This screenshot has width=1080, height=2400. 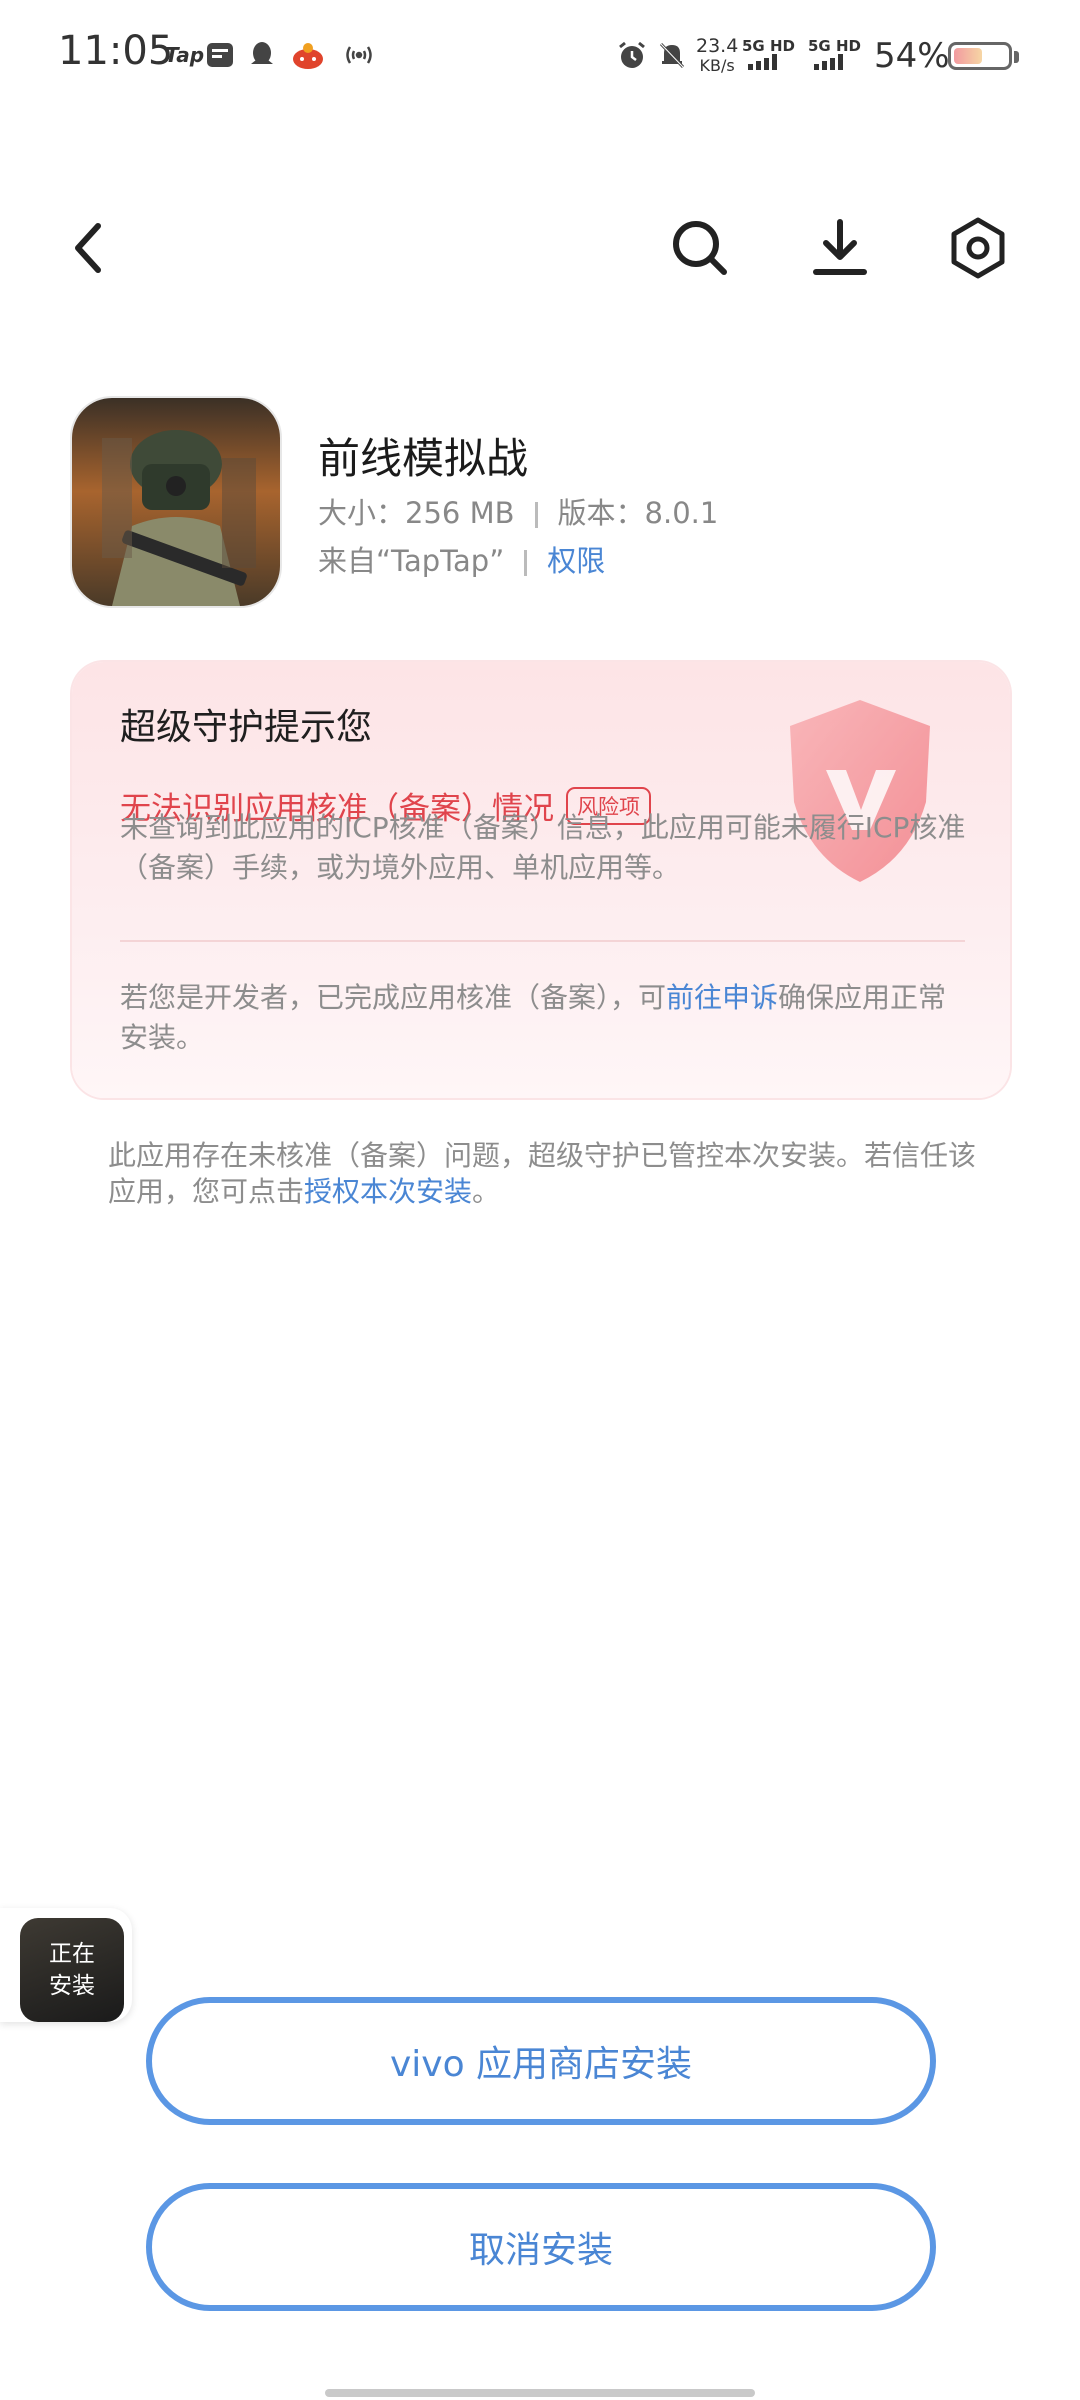 I want to click on soldier-artwork-icon, so click(x=176, y=502).